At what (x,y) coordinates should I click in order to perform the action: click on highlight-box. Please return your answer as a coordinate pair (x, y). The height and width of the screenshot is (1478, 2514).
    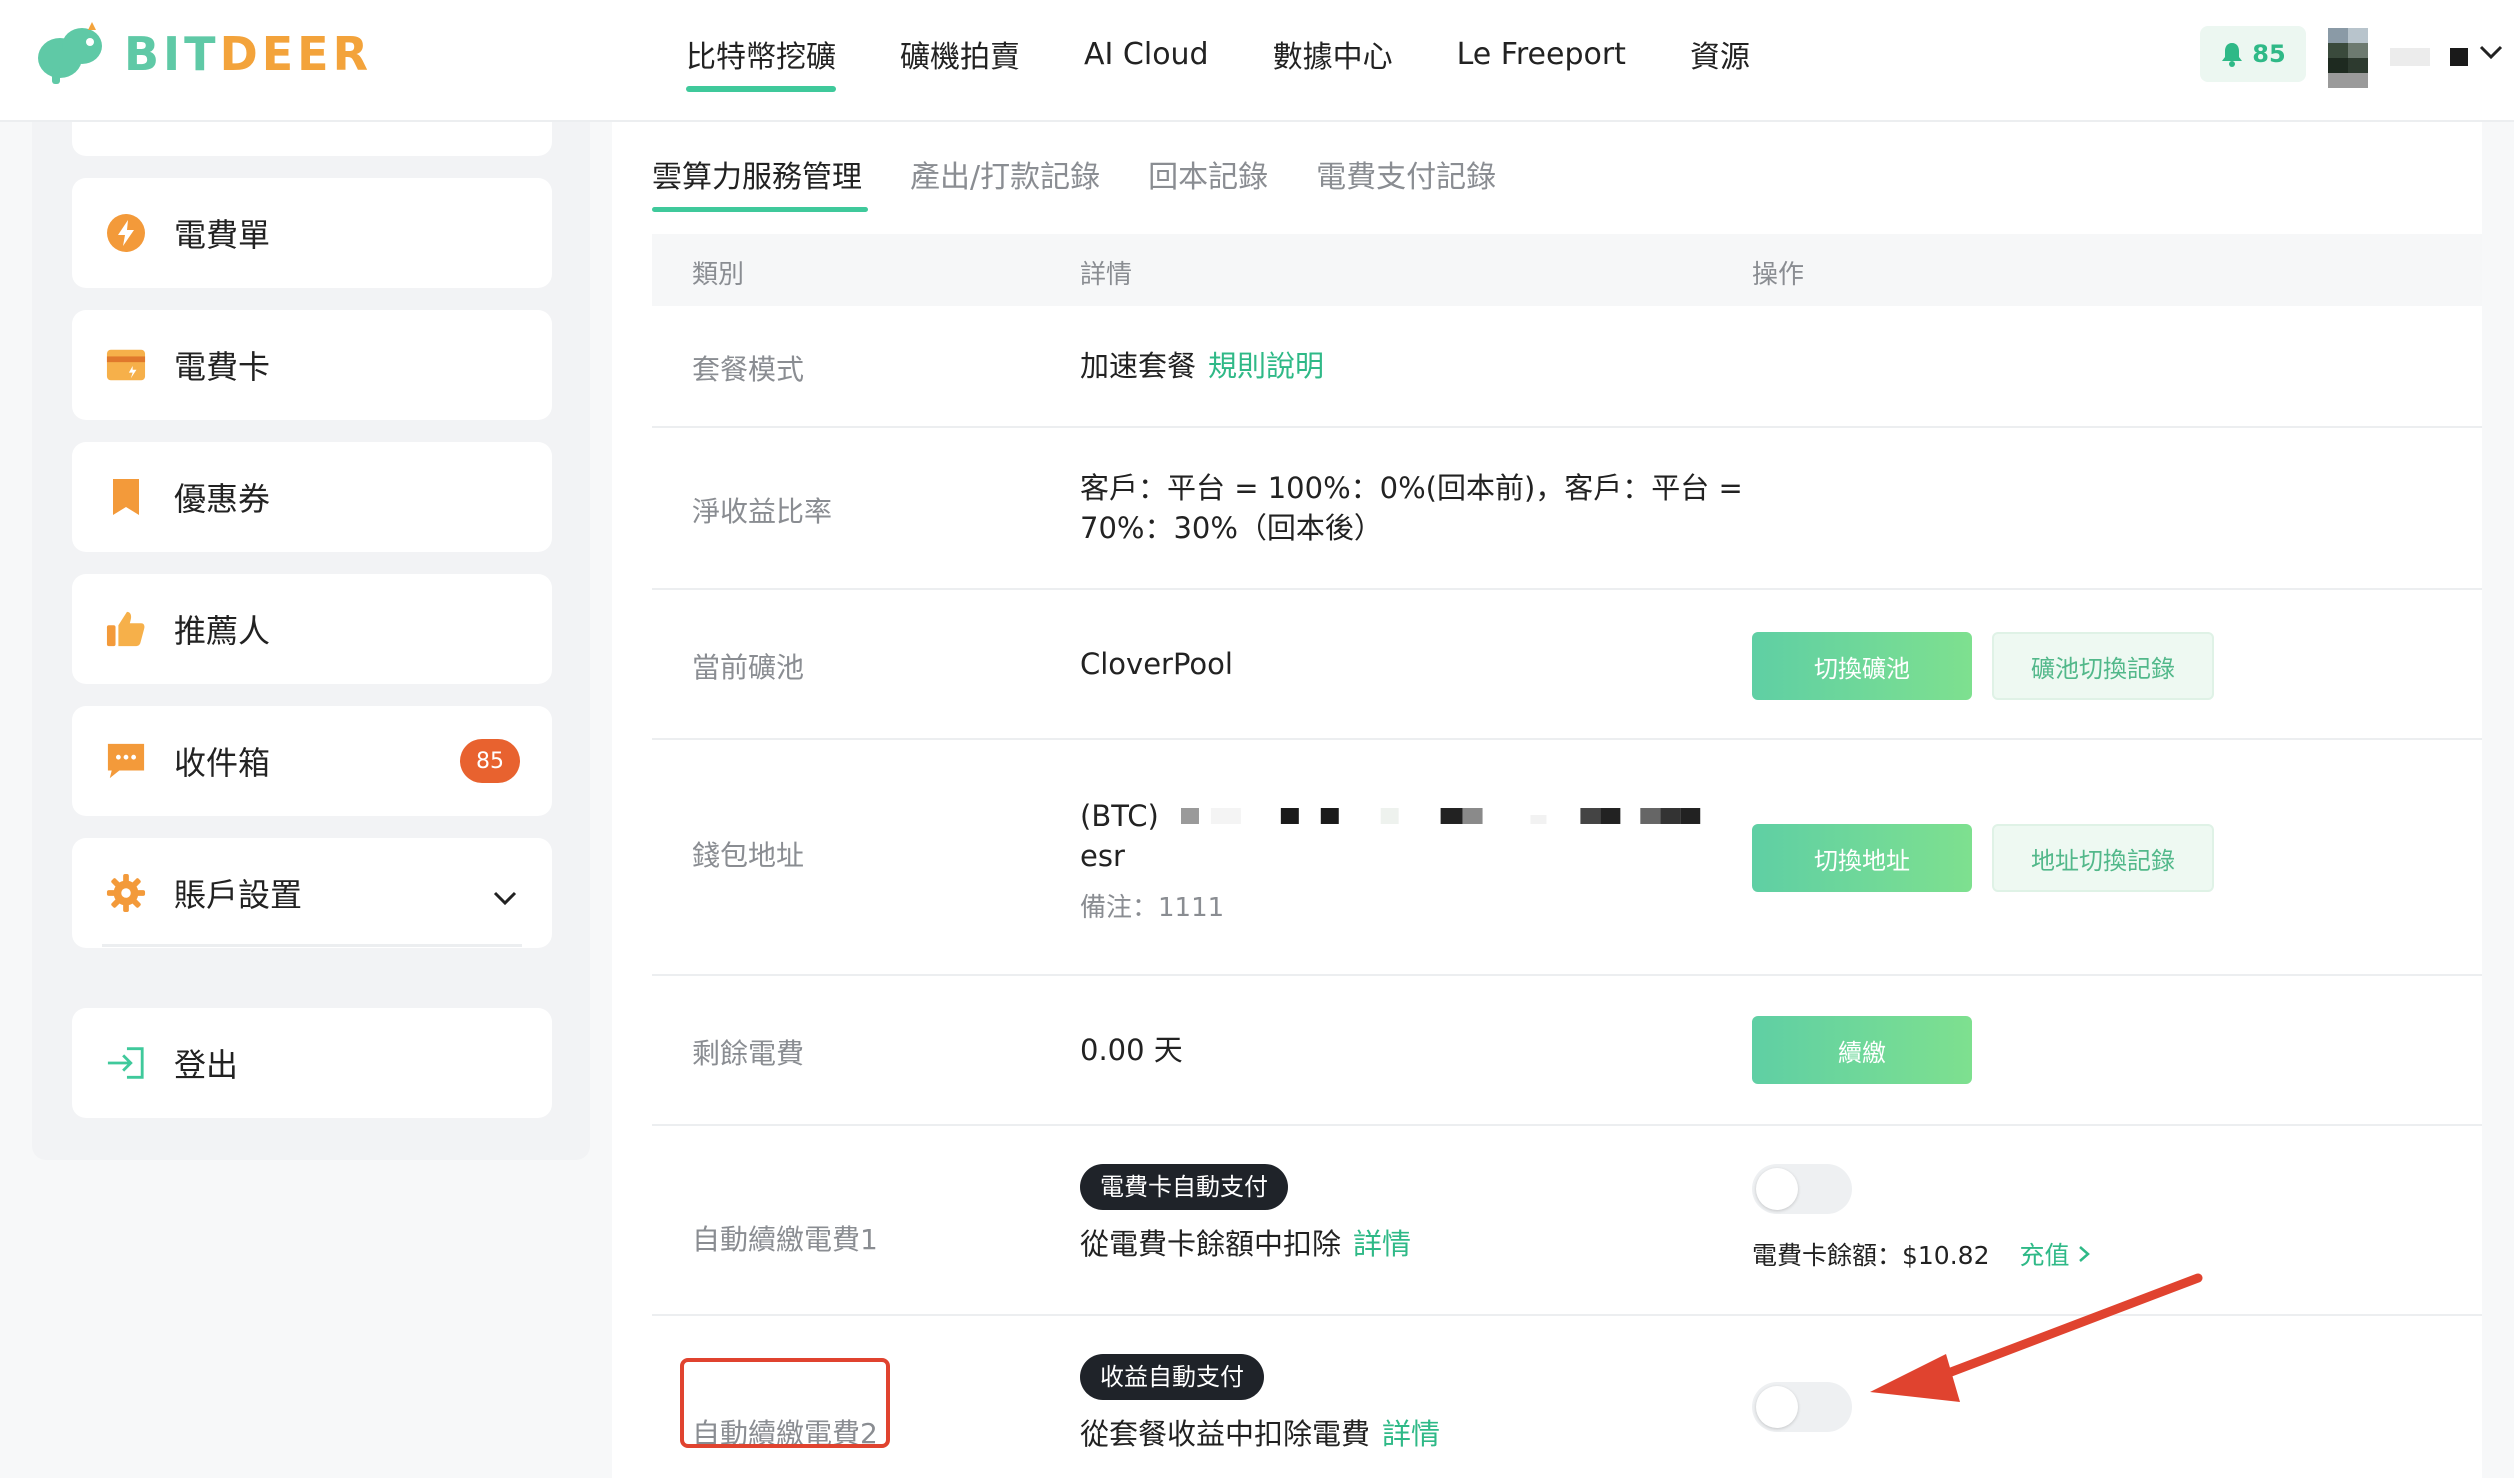
    Looking at the image, I should click on (785, 1403).